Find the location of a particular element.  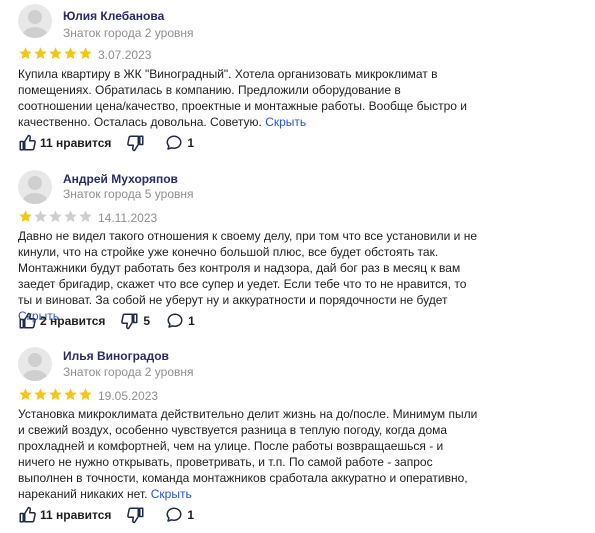

review-actions: 2 нравится 5 1 is located at coordinates (114, 321).